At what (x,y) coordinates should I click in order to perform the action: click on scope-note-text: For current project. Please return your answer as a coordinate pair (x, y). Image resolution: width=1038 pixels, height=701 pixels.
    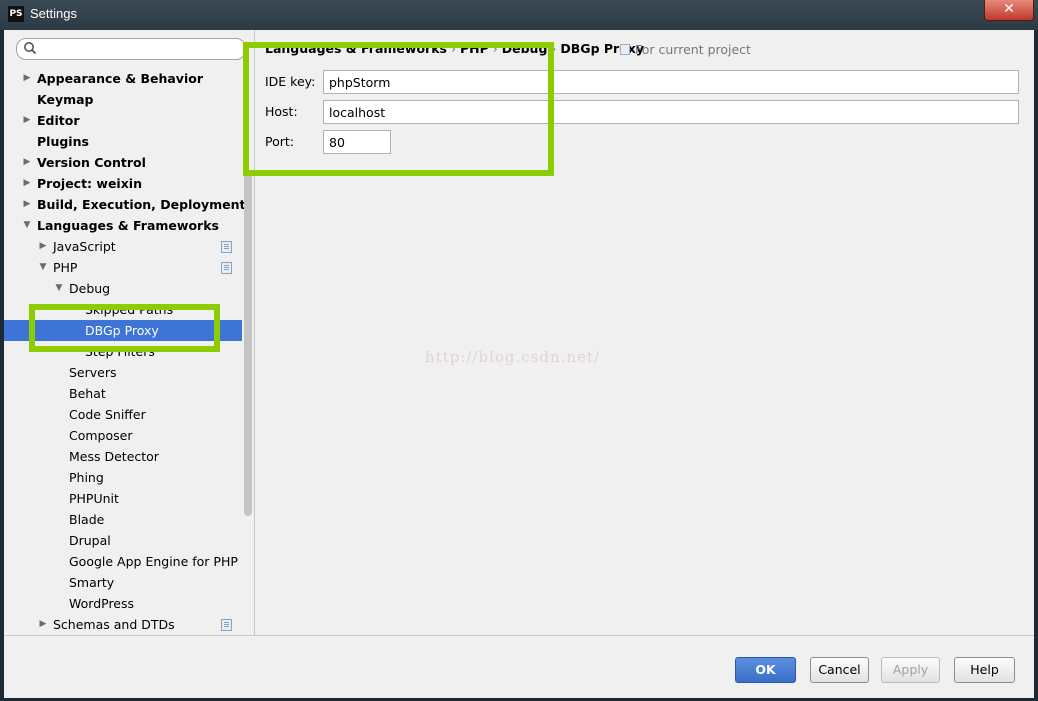
    Looking at the image, I should click on (693, 49).